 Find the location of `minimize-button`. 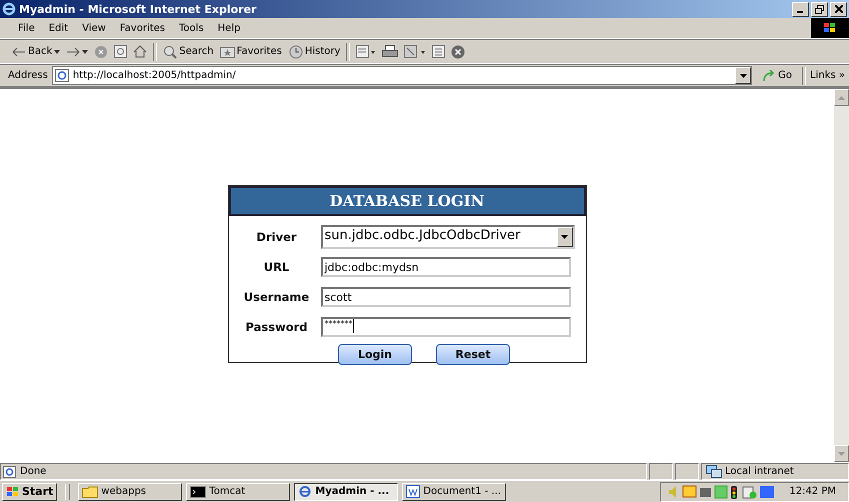

minimize-button is located at coordinates (800, 9).